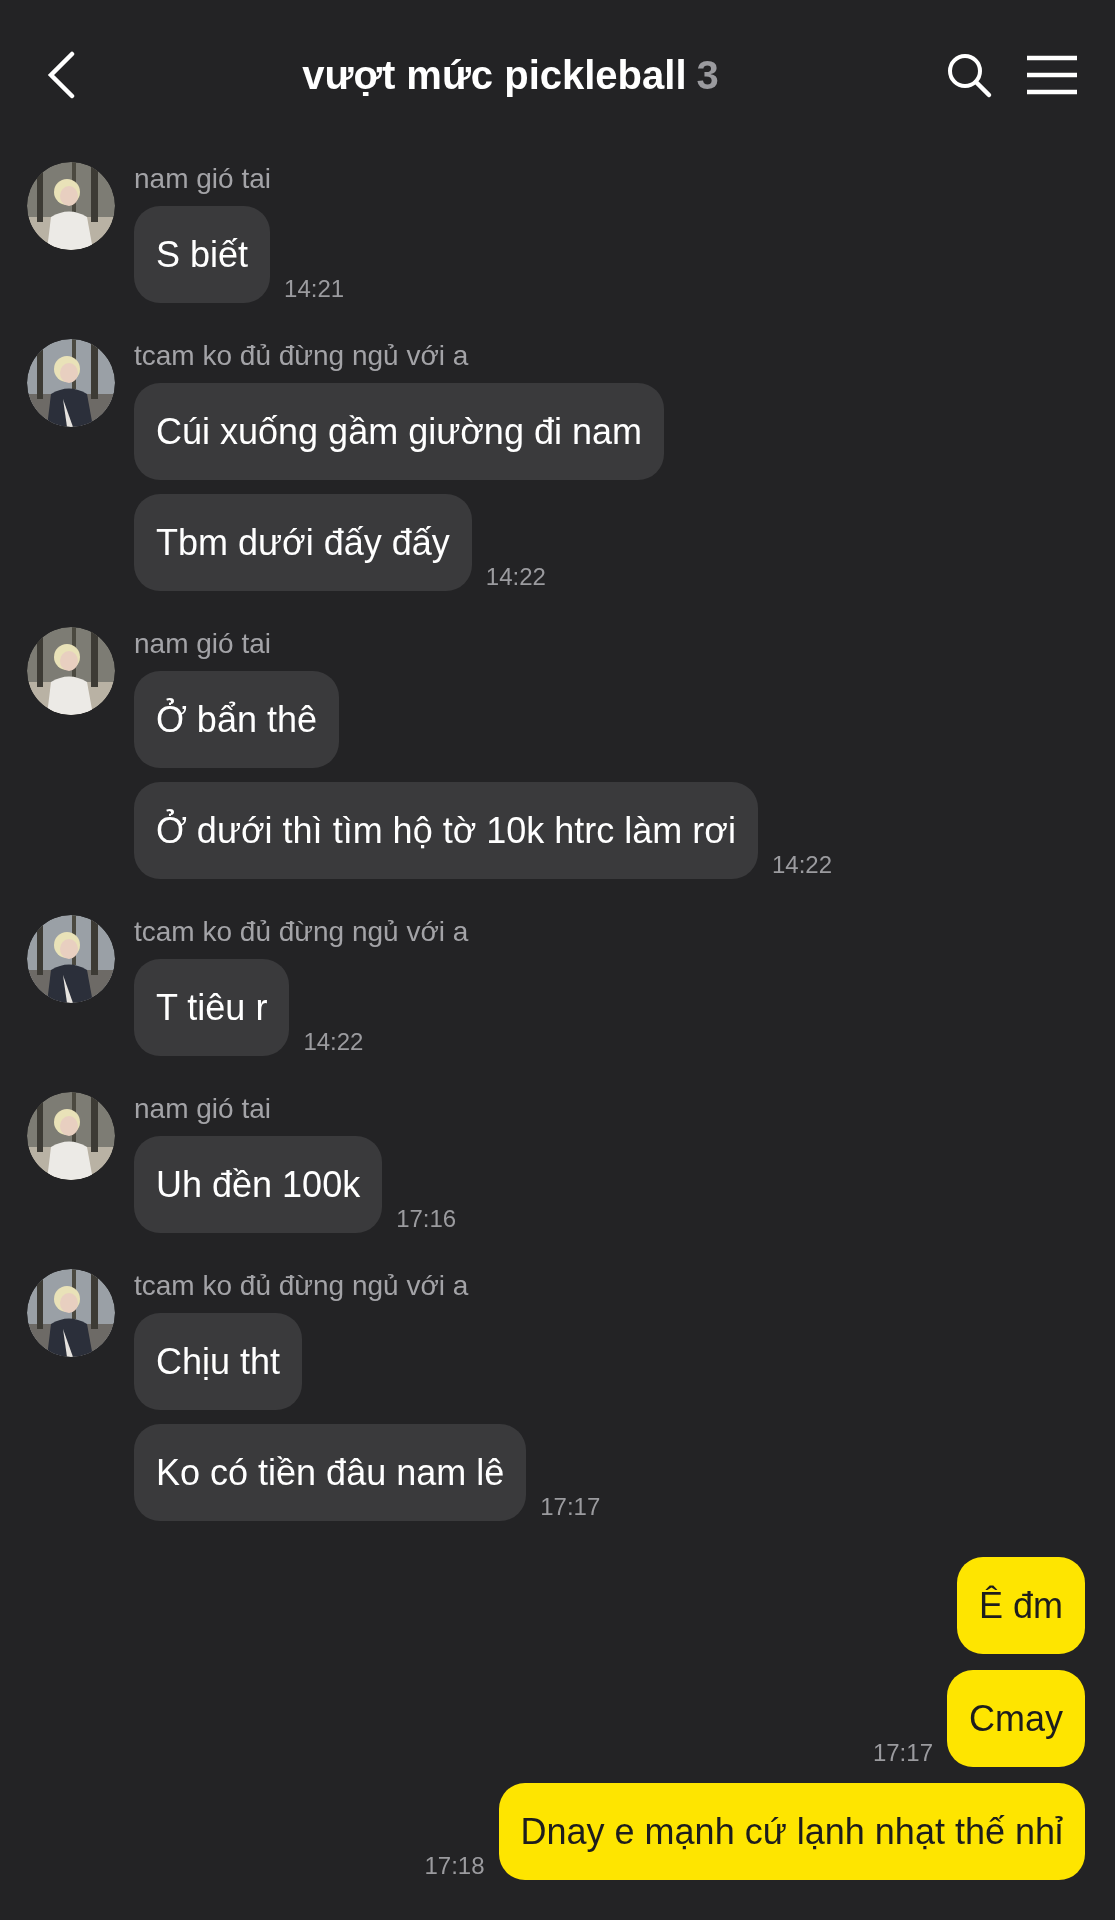  What do you see at coordinates (791, 1831) in the screenshot?
I see `message-bubble: Dnay e mạnh cứ lạnh nhạt thế nhỉ` at bounding box center [791, 1831].